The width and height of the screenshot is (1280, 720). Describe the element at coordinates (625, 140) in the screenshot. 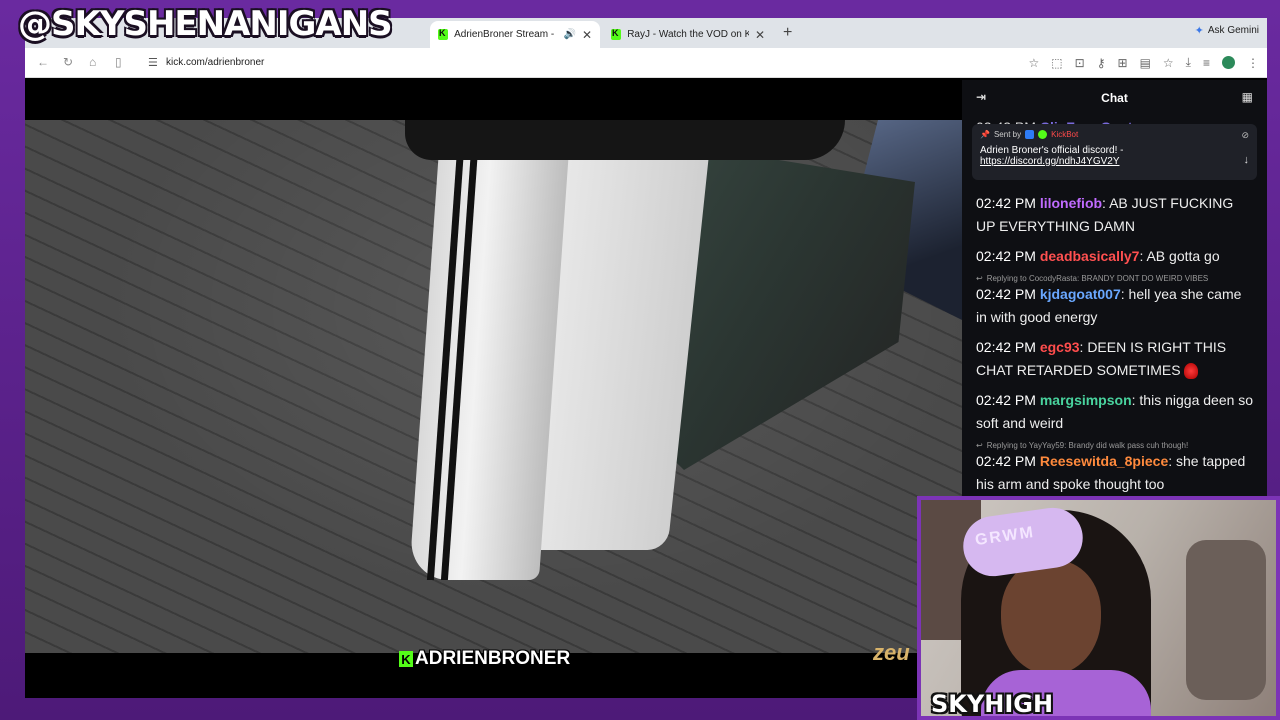

I see `black-jacket` at that location.